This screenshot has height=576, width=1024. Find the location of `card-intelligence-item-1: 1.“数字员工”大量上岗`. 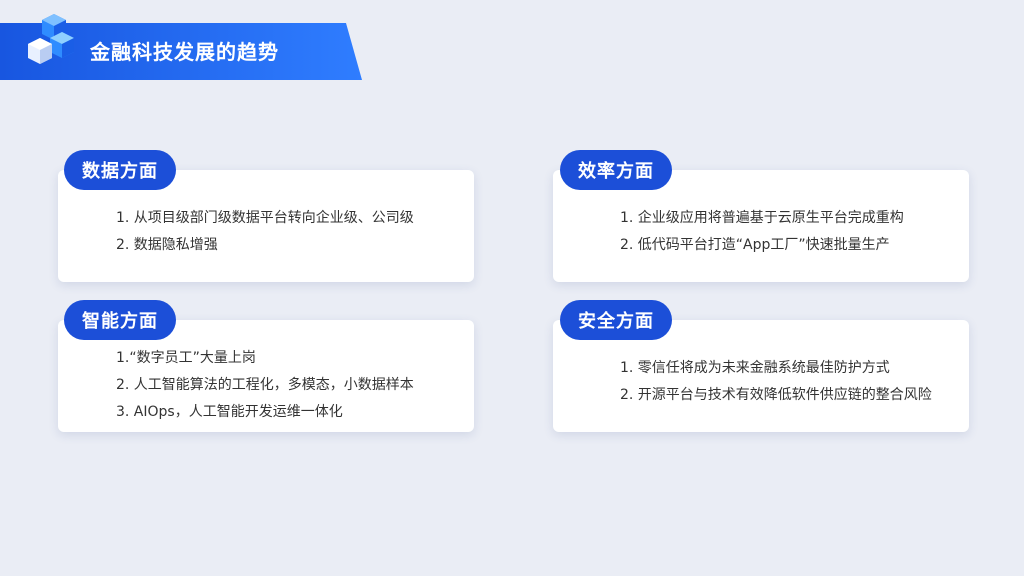

card-intelligence-item-1: 1.“数字员工”大量上岗 is located at coordinates (186, 358).